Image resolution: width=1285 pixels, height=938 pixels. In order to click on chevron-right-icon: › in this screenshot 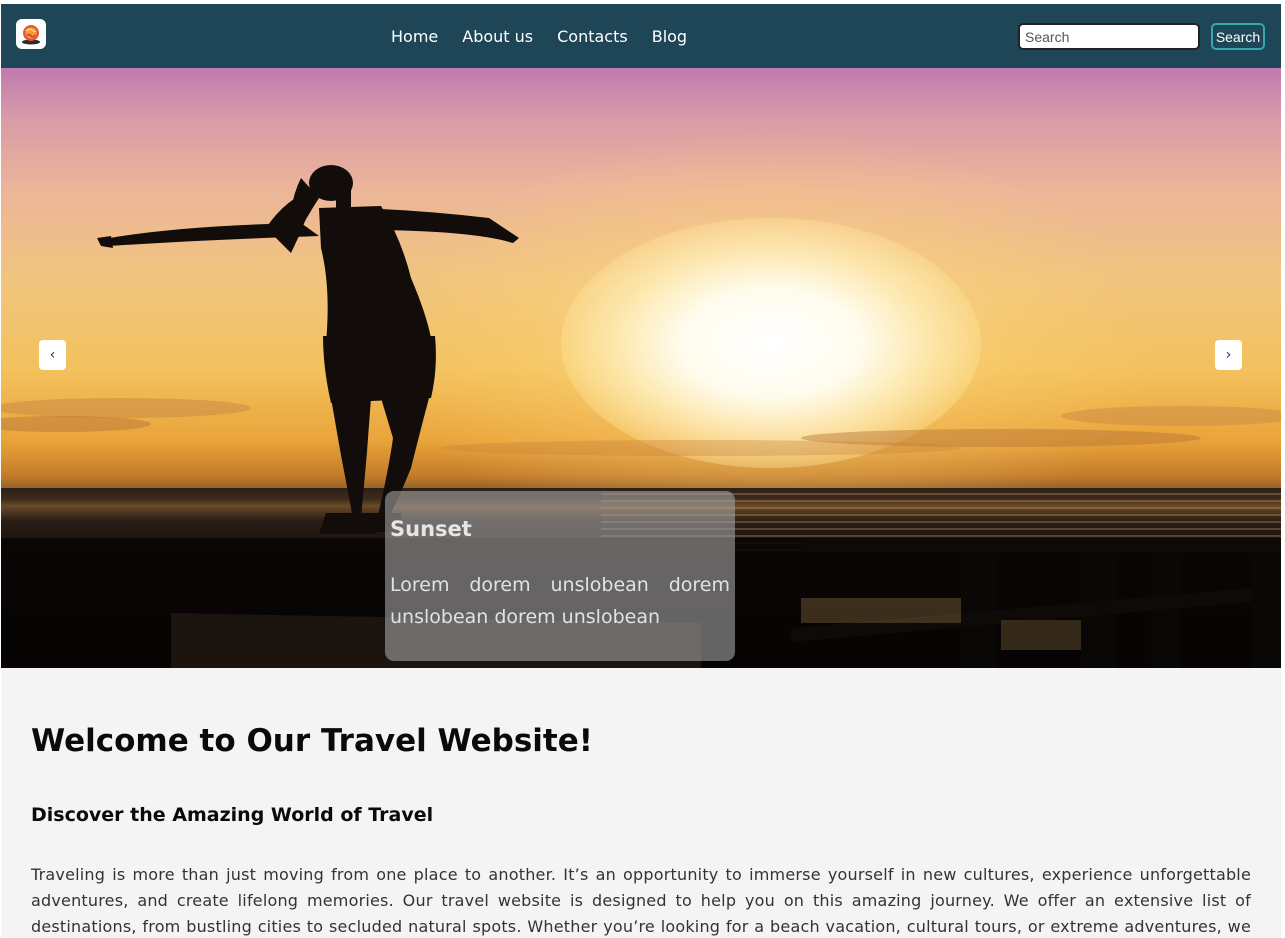, I will do `click(1228, 355)`.